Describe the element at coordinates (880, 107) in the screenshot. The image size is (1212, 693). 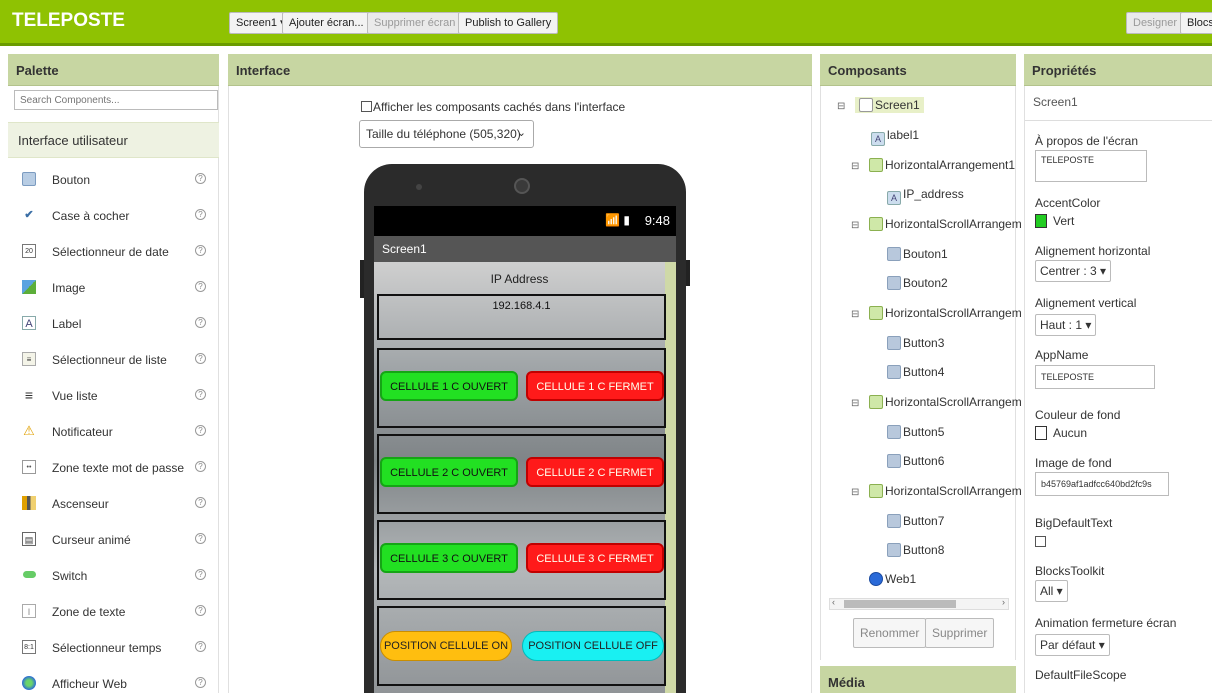
I see `tree-item-screen1: ⊟ Screen1` at that location.